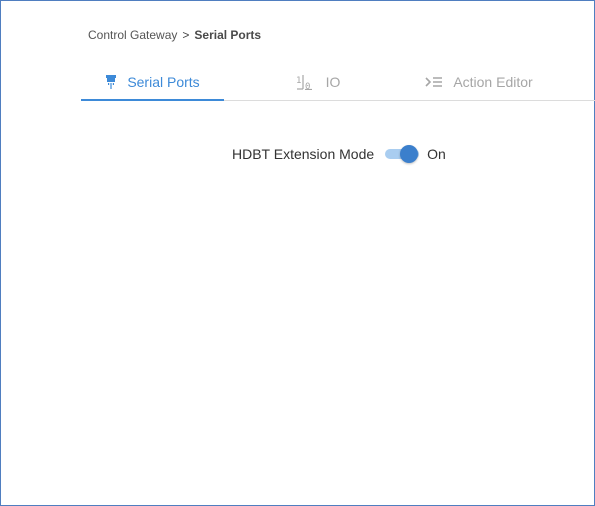 Image resolution: width=595 pixels, height=506 pixels. I want to click on breadcrumb: Control Gateway > Serial Ports, so click(174, 35).